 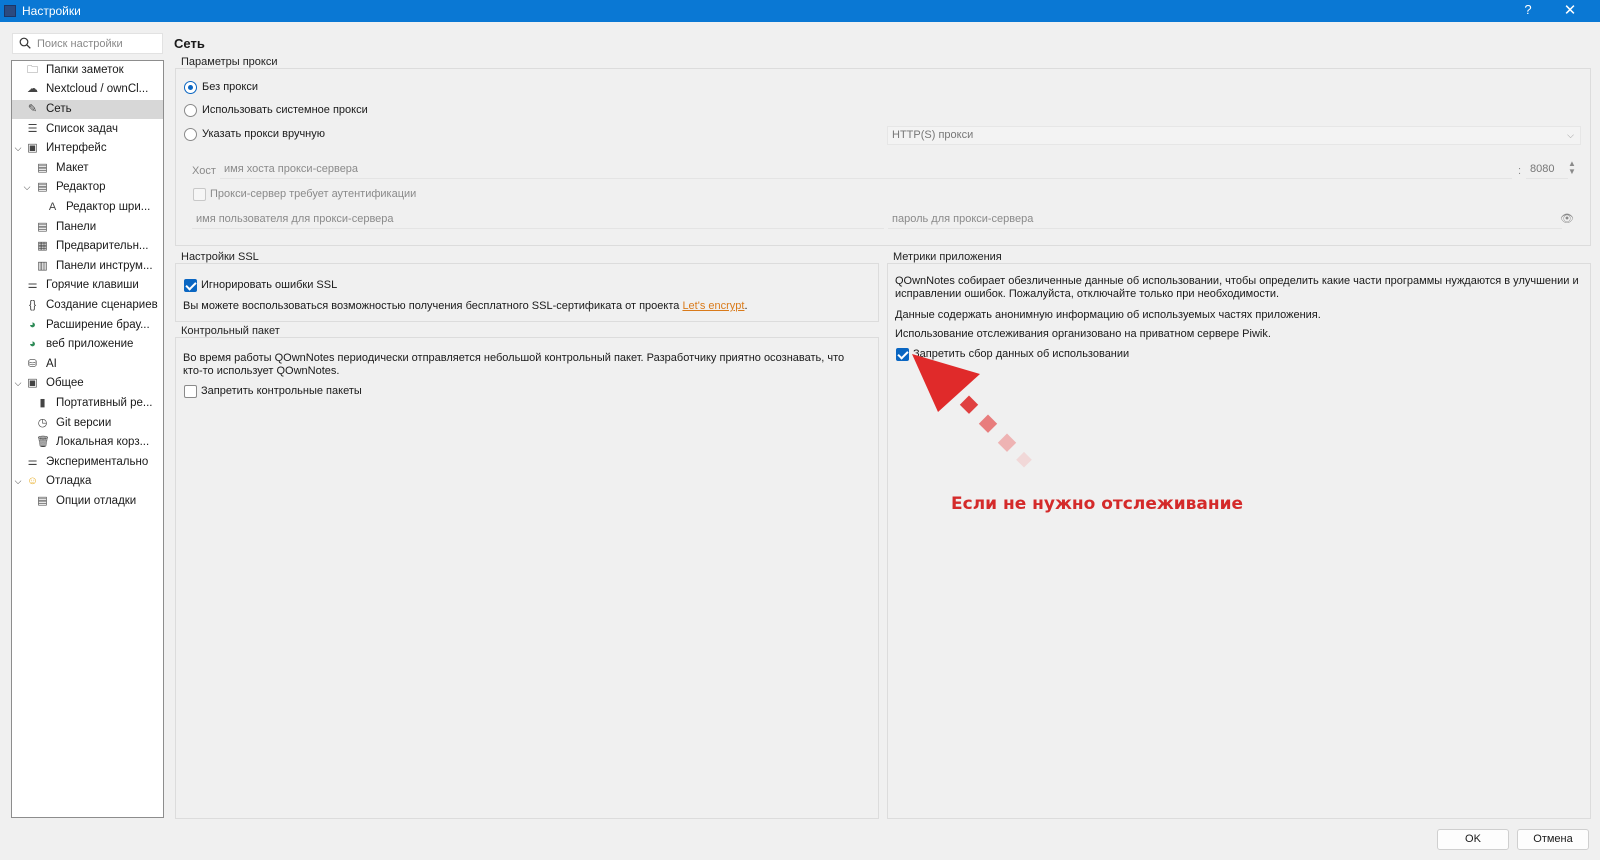 What do you see at coordinates (42, 168) in the screenshot?
I see `layout-icon: ▤` at bounding box center [42, 168].